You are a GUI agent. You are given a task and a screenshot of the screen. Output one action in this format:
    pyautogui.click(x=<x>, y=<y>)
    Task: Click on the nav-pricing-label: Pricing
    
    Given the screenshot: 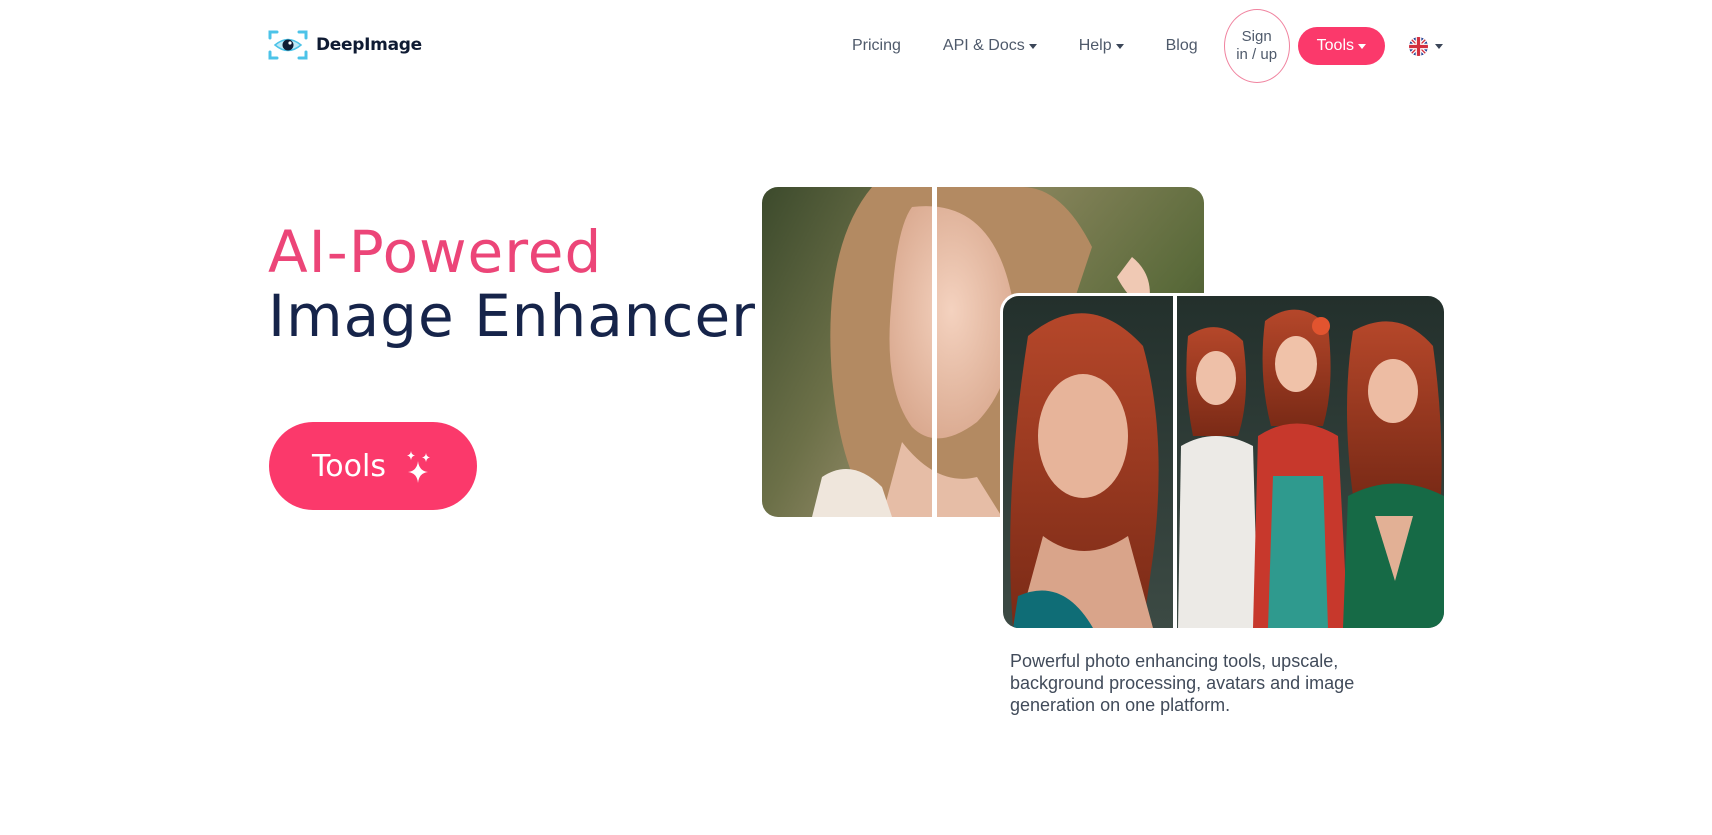 What is the action you would take?
    pyautogui.click(x=876, y=45)
    